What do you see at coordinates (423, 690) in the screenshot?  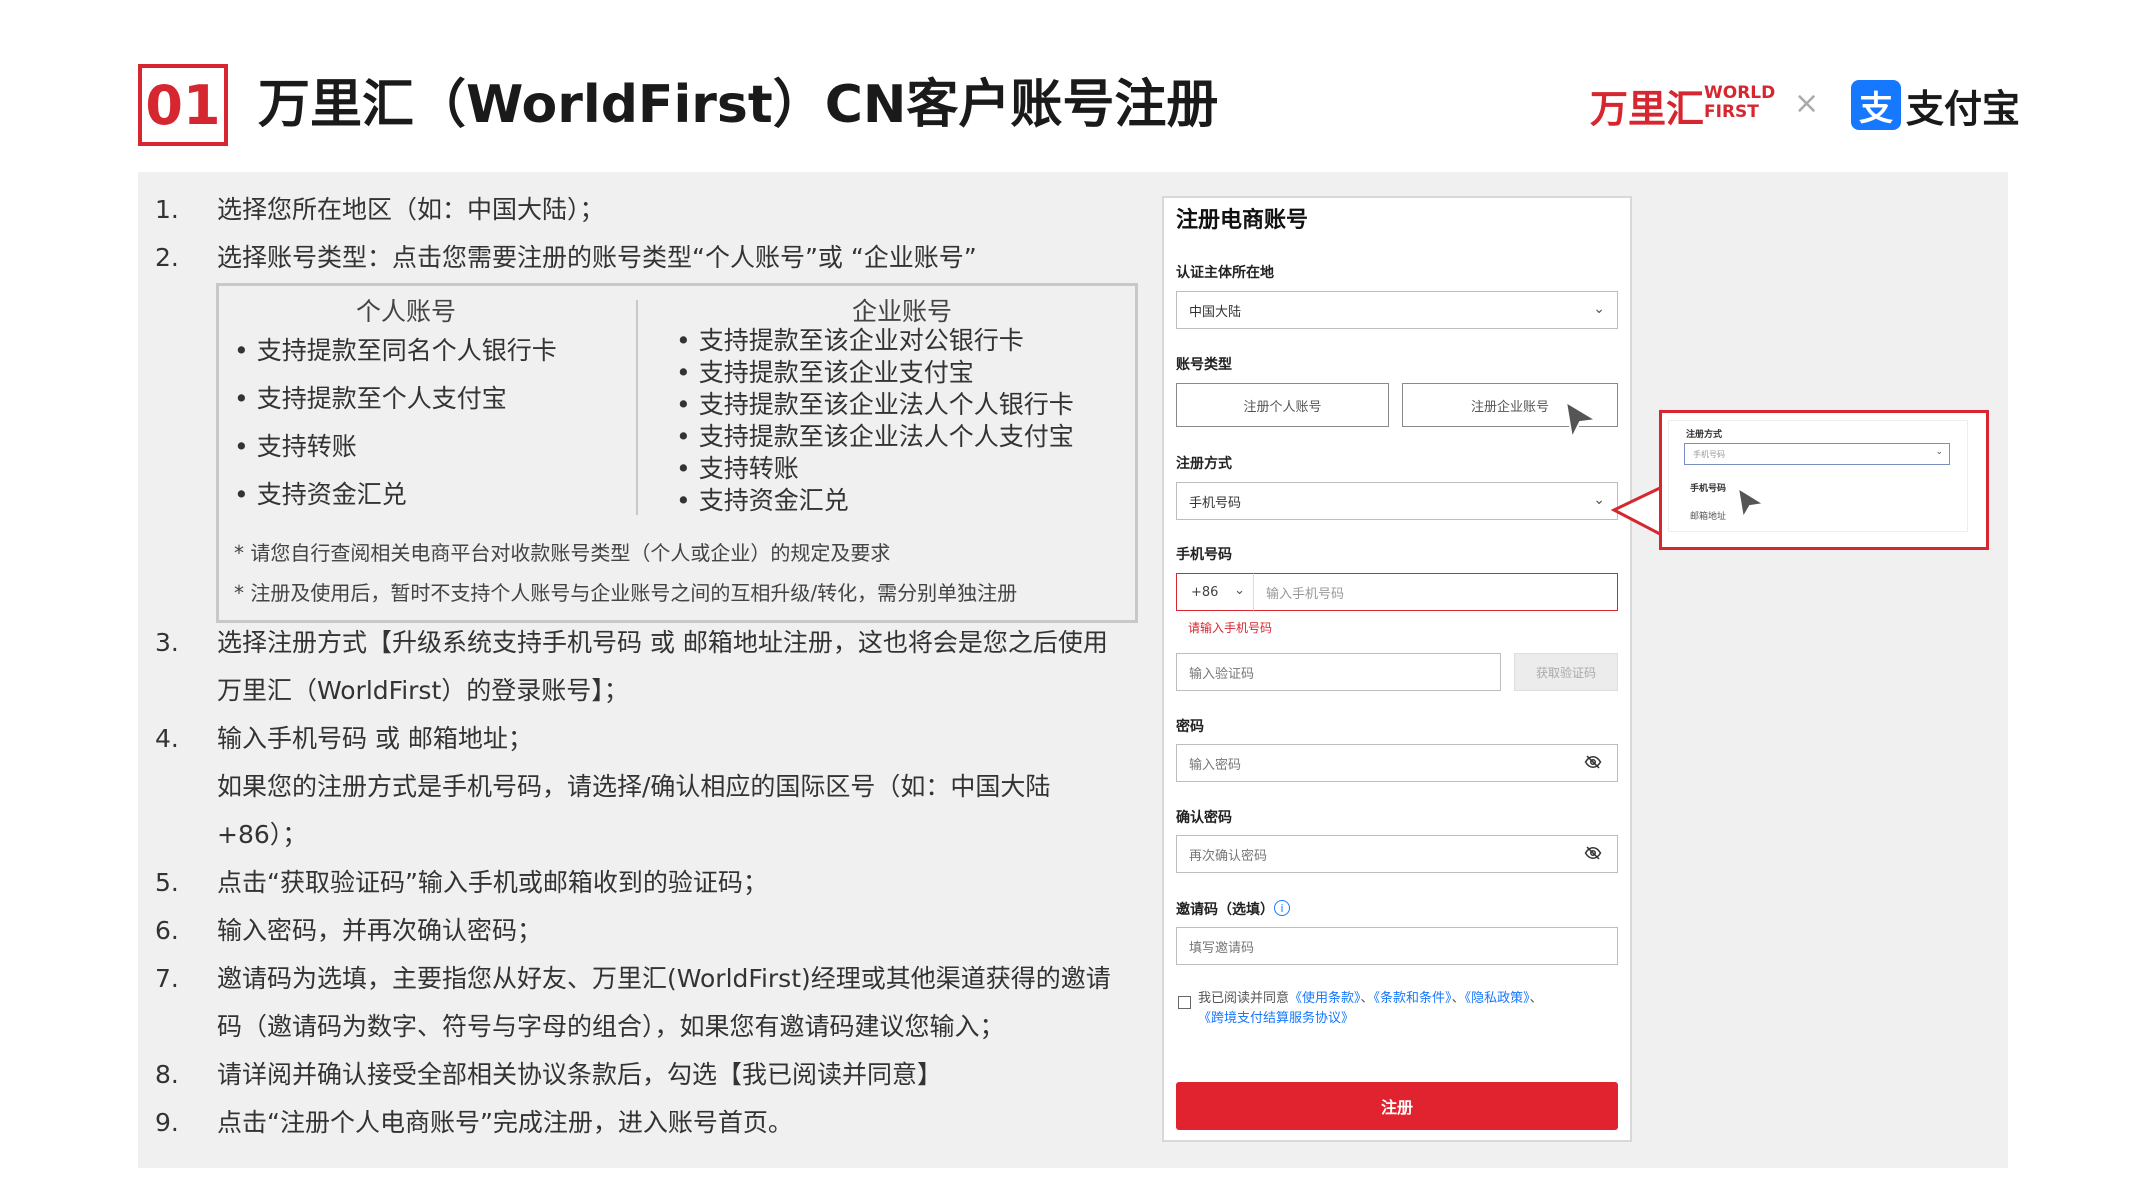 I see `step-3-continued: 万里汇（WorldFirst）的登录账号】；` at bounding box center [423, 690].